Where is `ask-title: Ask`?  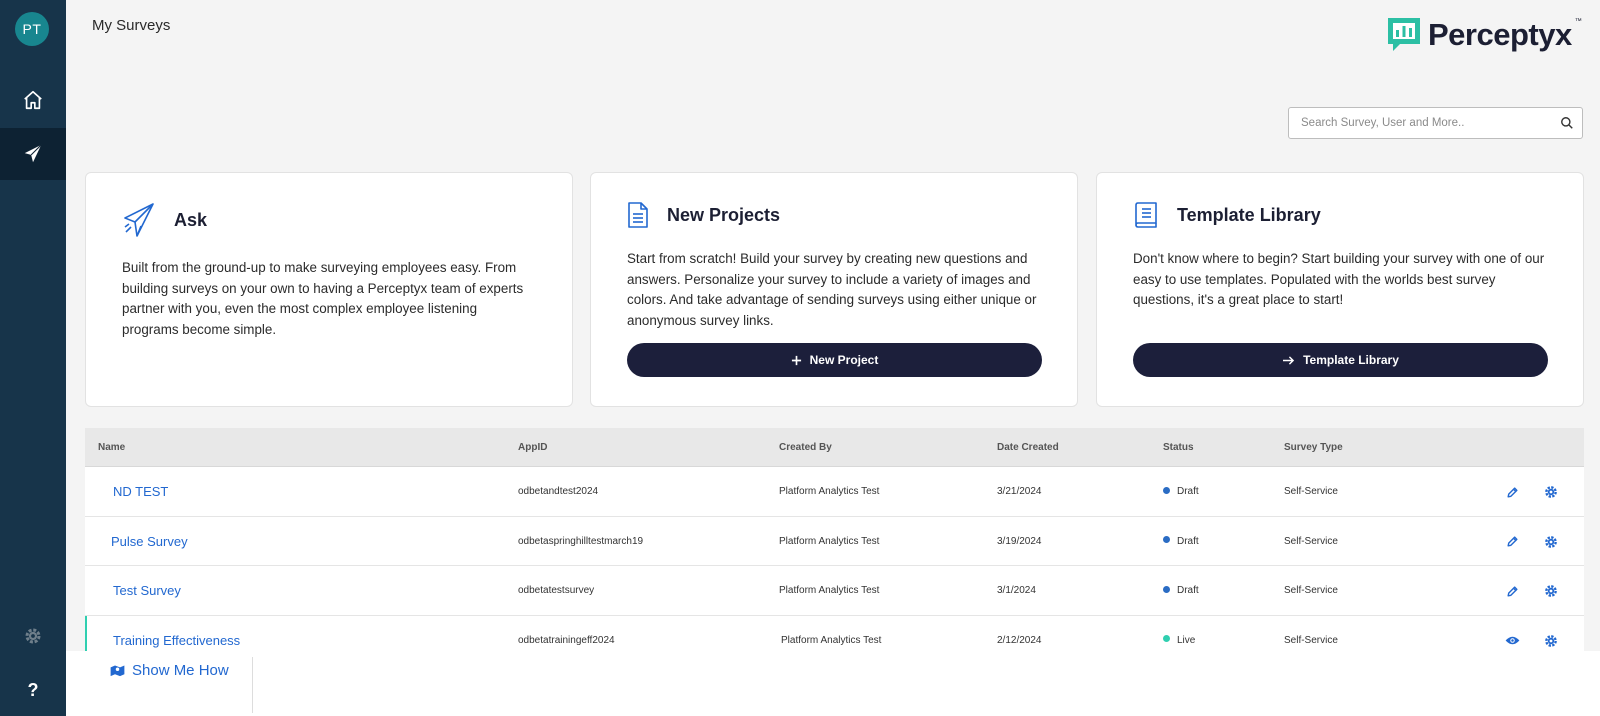 ask-title: Ask is located at coordinates (191, 219).